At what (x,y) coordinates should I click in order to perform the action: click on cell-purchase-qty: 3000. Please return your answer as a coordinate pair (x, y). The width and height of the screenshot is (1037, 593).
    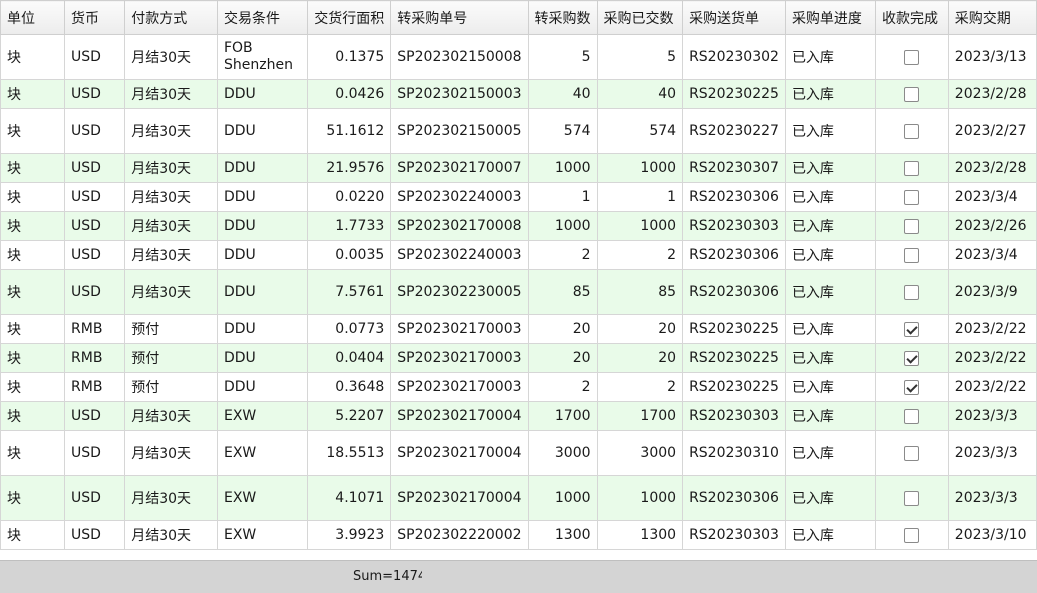
    Looking at the image, I should click on (562, 453).